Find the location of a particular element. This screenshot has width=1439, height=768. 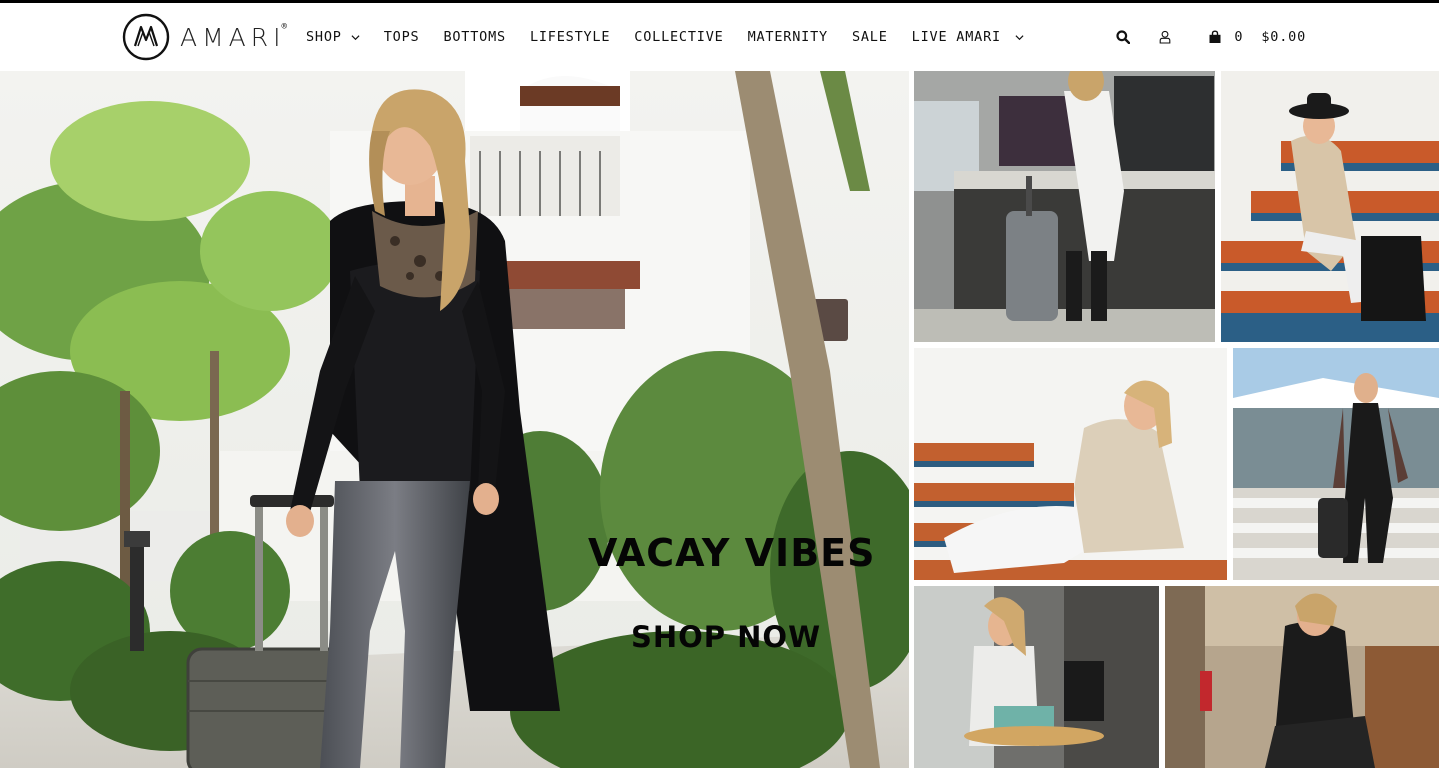

account-button is located at coordinates (1165, 37).